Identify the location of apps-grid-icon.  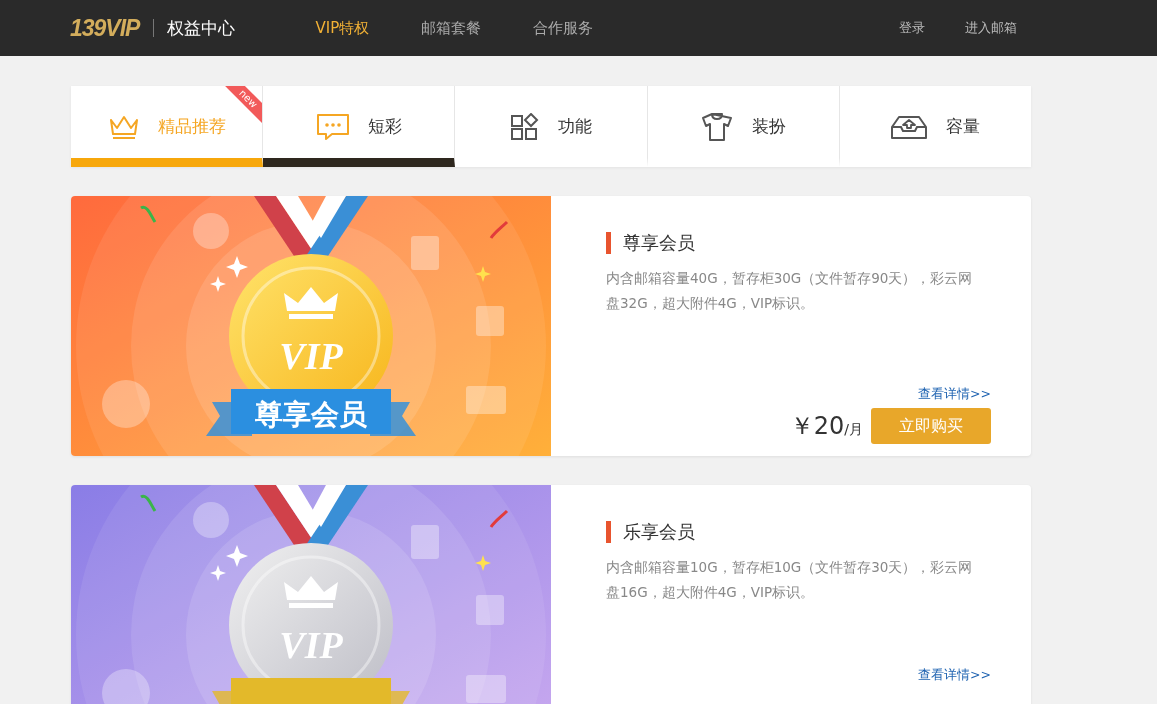
(525, 126).